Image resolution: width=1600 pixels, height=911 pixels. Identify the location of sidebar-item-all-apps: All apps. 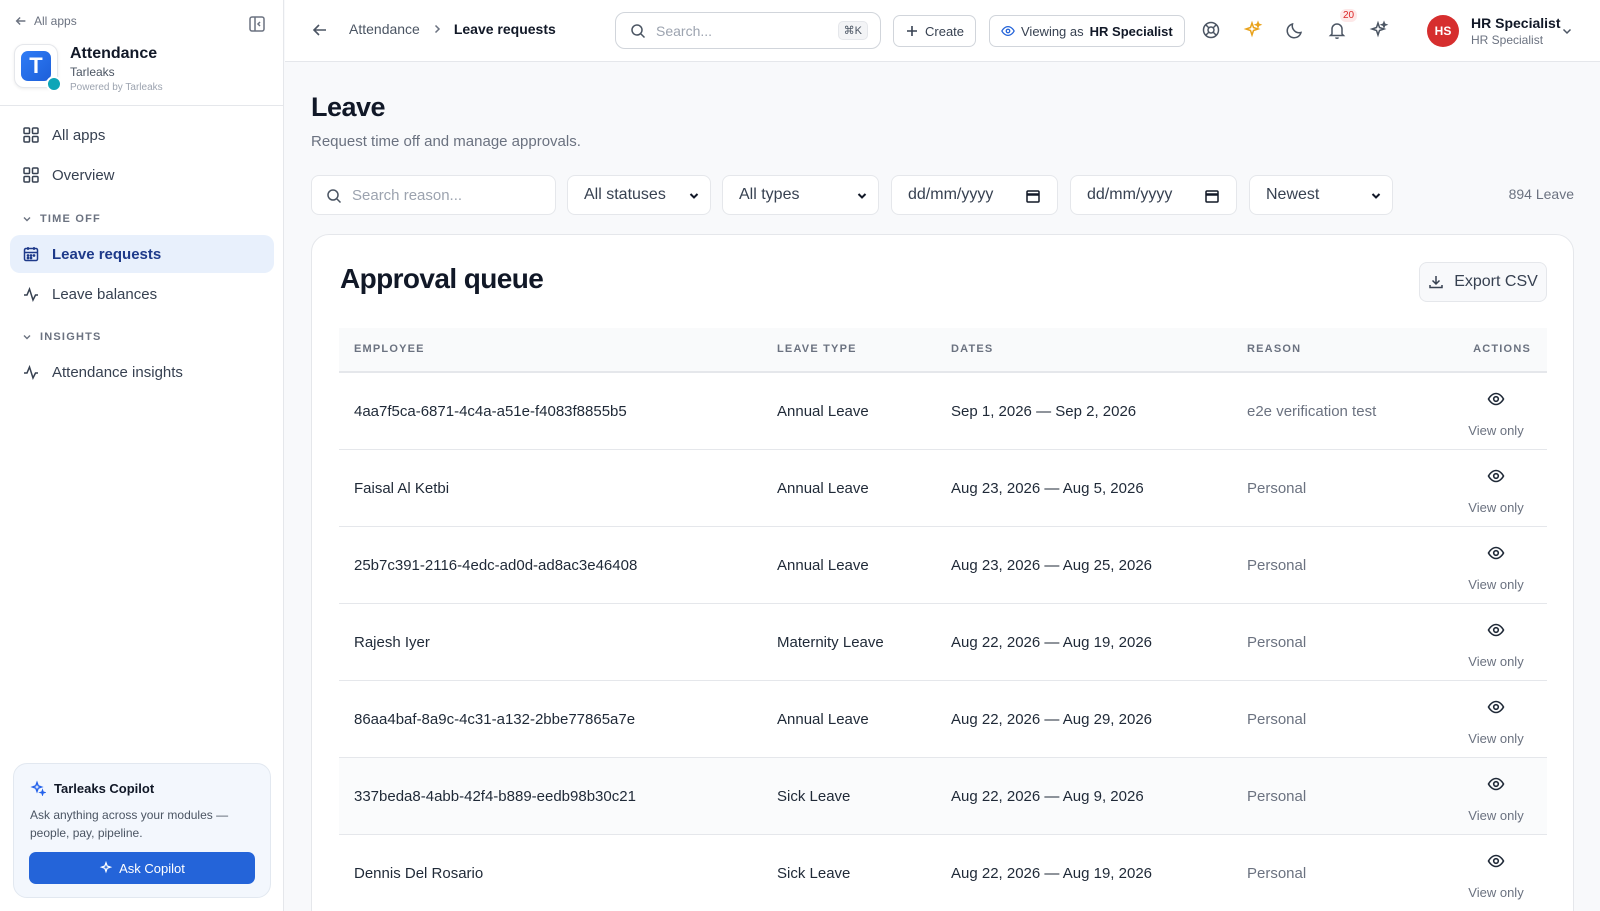
(142, 135).